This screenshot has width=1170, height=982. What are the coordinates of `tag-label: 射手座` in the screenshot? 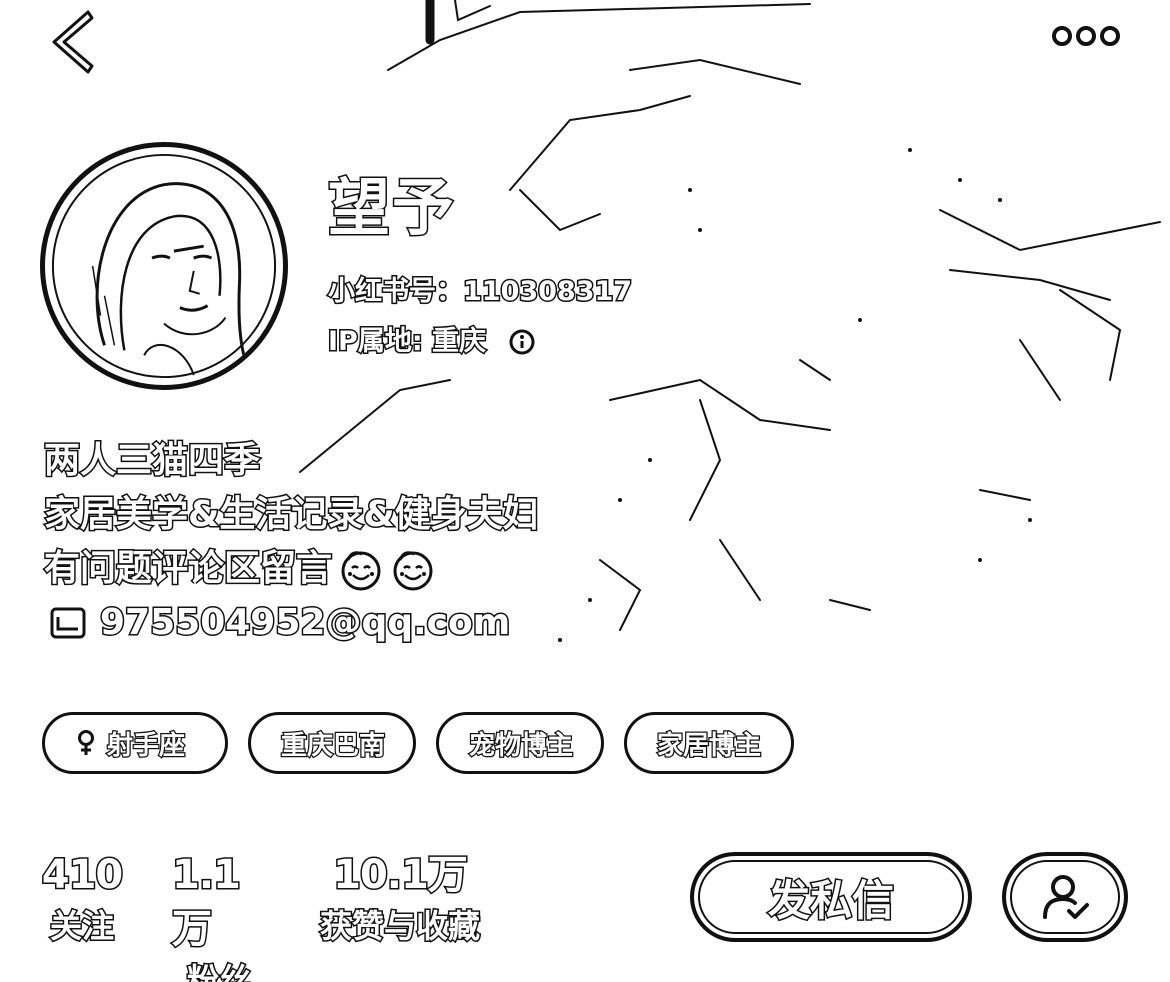 It's located at (146, 745).